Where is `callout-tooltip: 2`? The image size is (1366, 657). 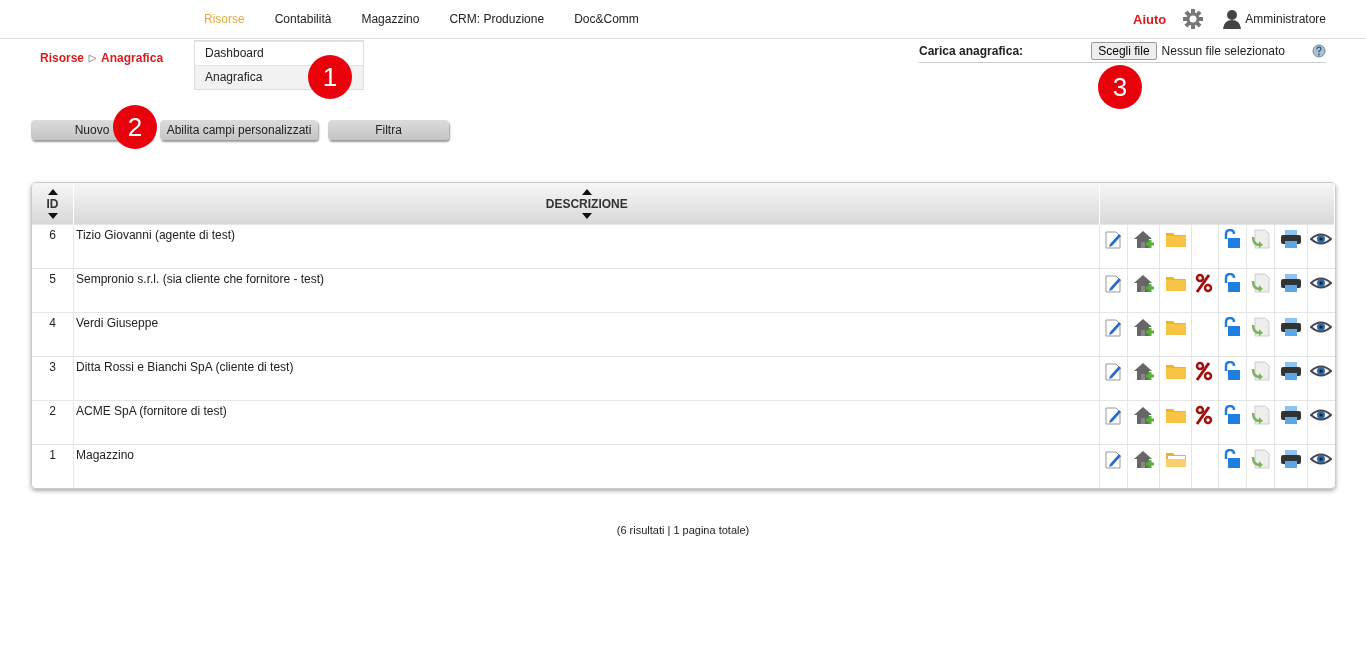 callout-tooltip: 2 is located at coordinates (135, 127).